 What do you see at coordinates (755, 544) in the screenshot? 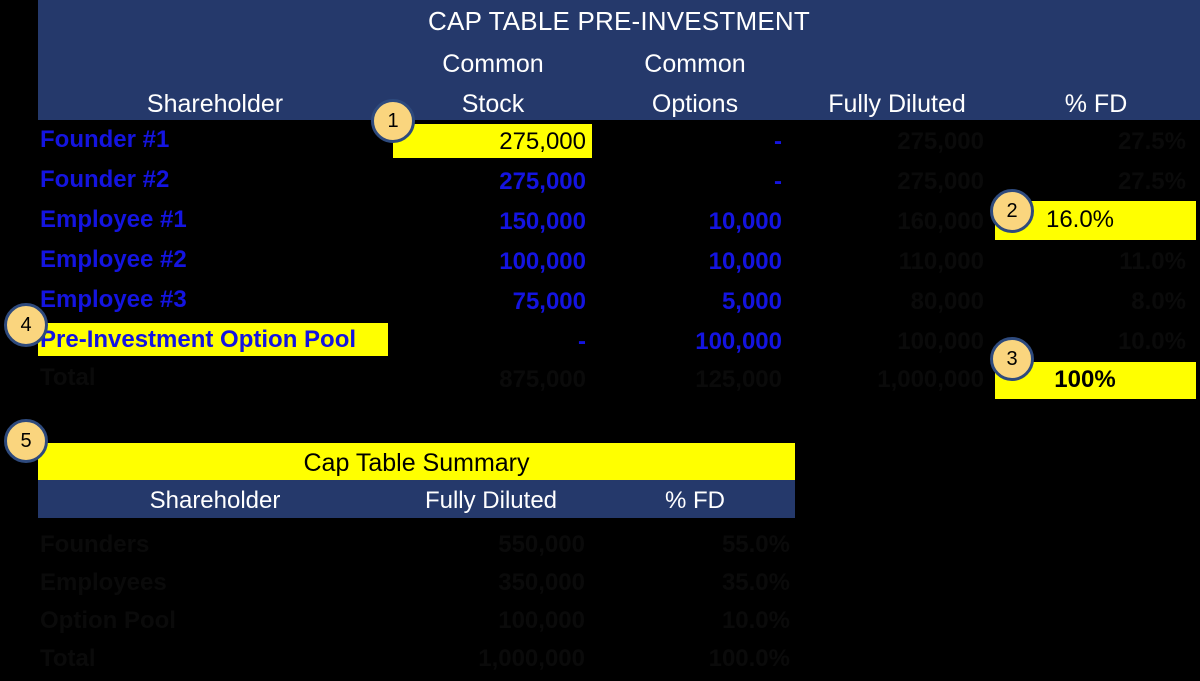
I see `summary-row-pct-fd: 55.0%` at bounding box center [755, 544].